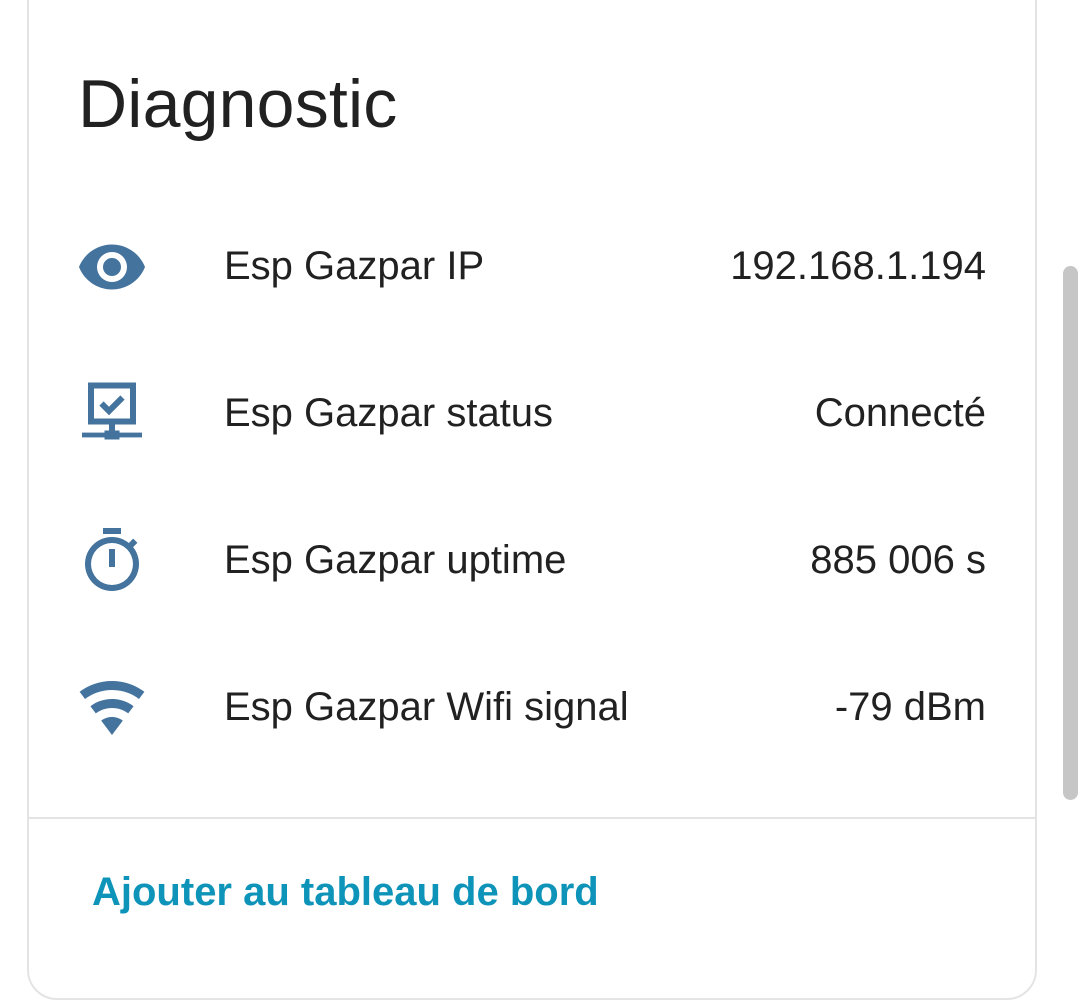 The image size is (1080, 1000). What do you see at coordinates (426, 707) in the screenshot?
I see `entity-label: Esp Gazpar Wifi signal` at bounding box center [426, 707].